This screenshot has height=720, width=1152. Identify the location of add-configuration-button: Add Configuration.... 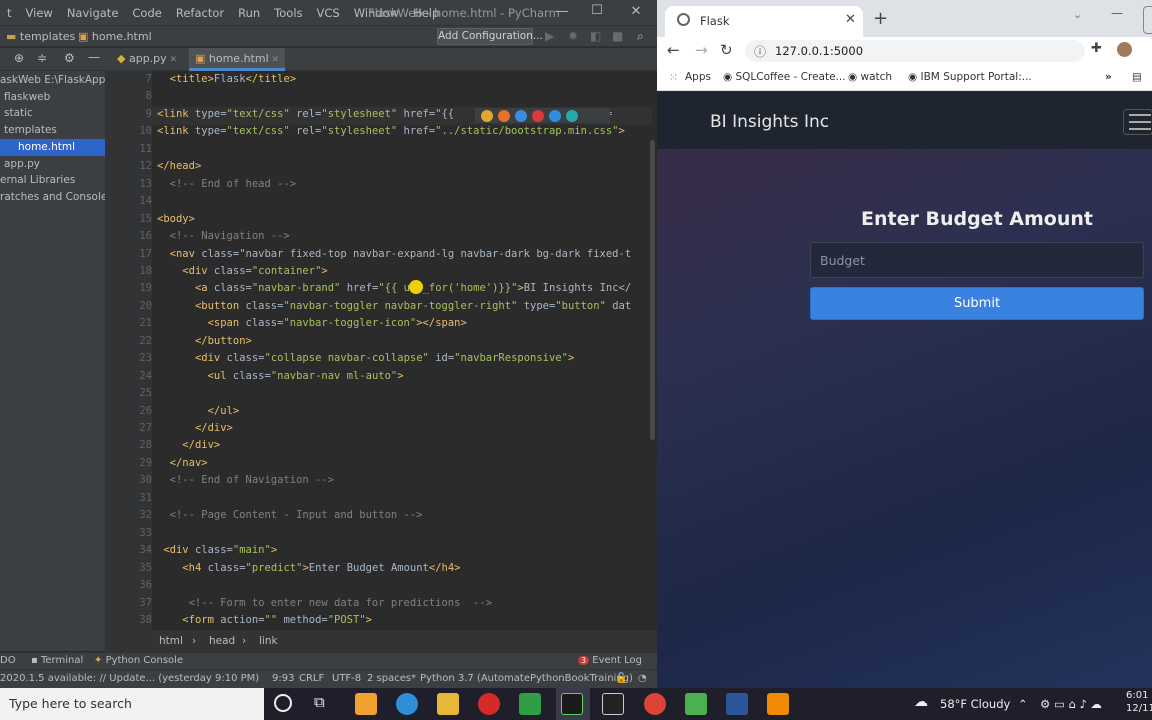
(490, 36).